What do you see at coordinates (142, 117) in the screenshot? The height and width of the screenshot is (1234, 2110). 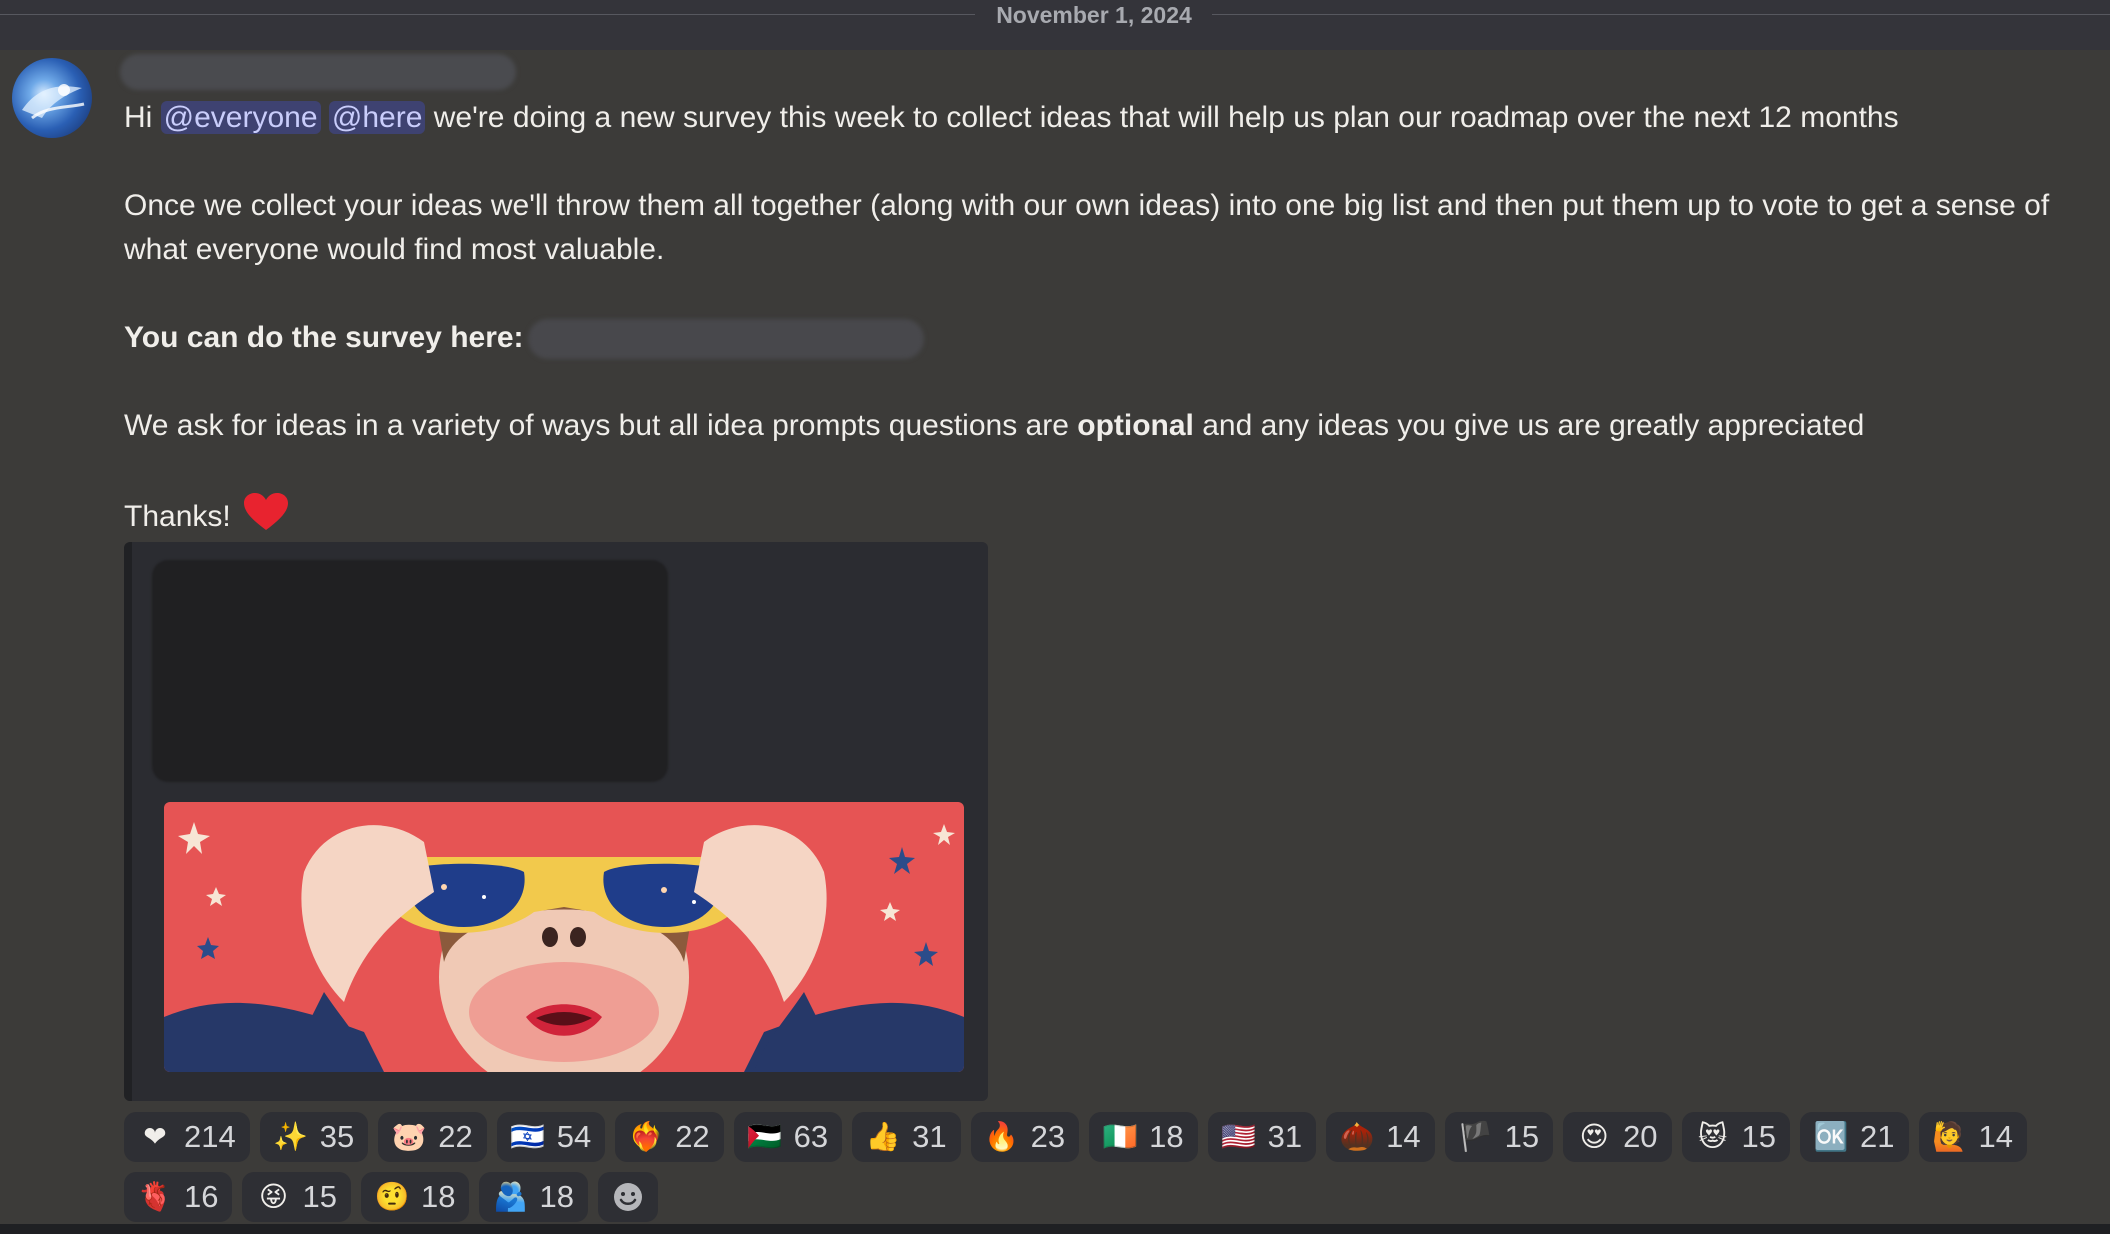 I see `greeting-text: Hi` at bounding box center [142, 117].